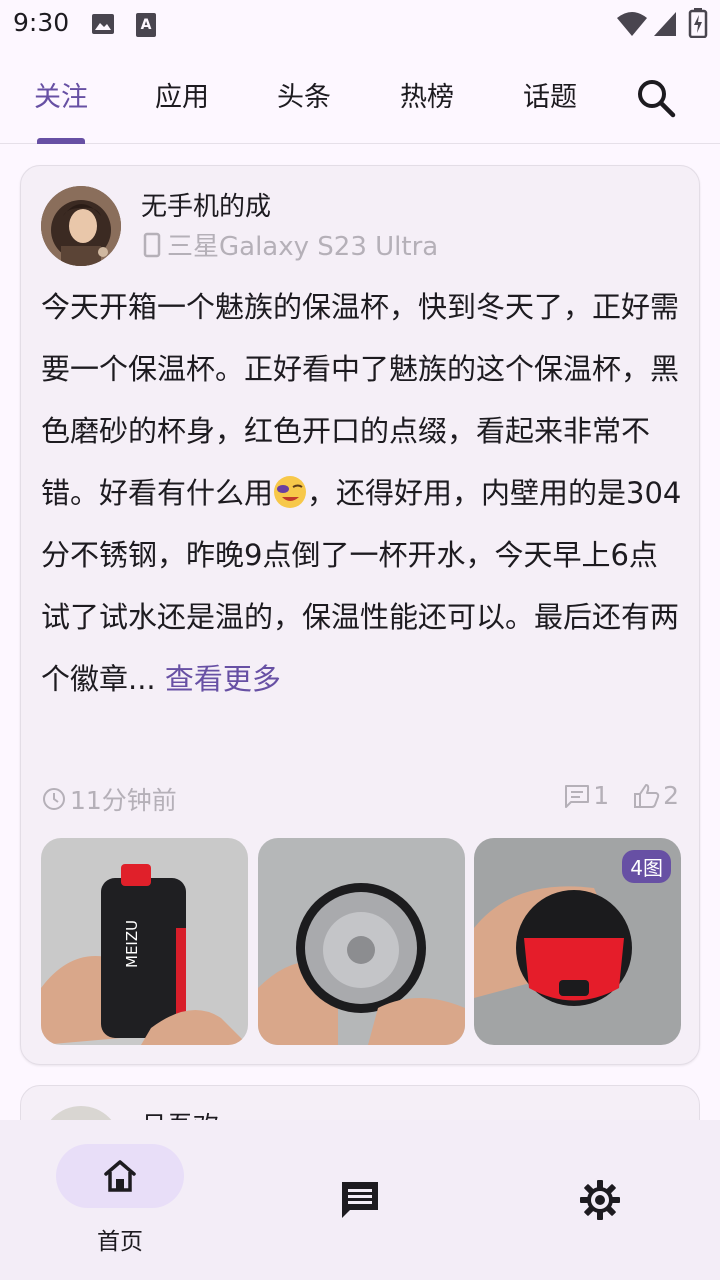  I want to click on nav-home: 首页, so click(120, 1199).